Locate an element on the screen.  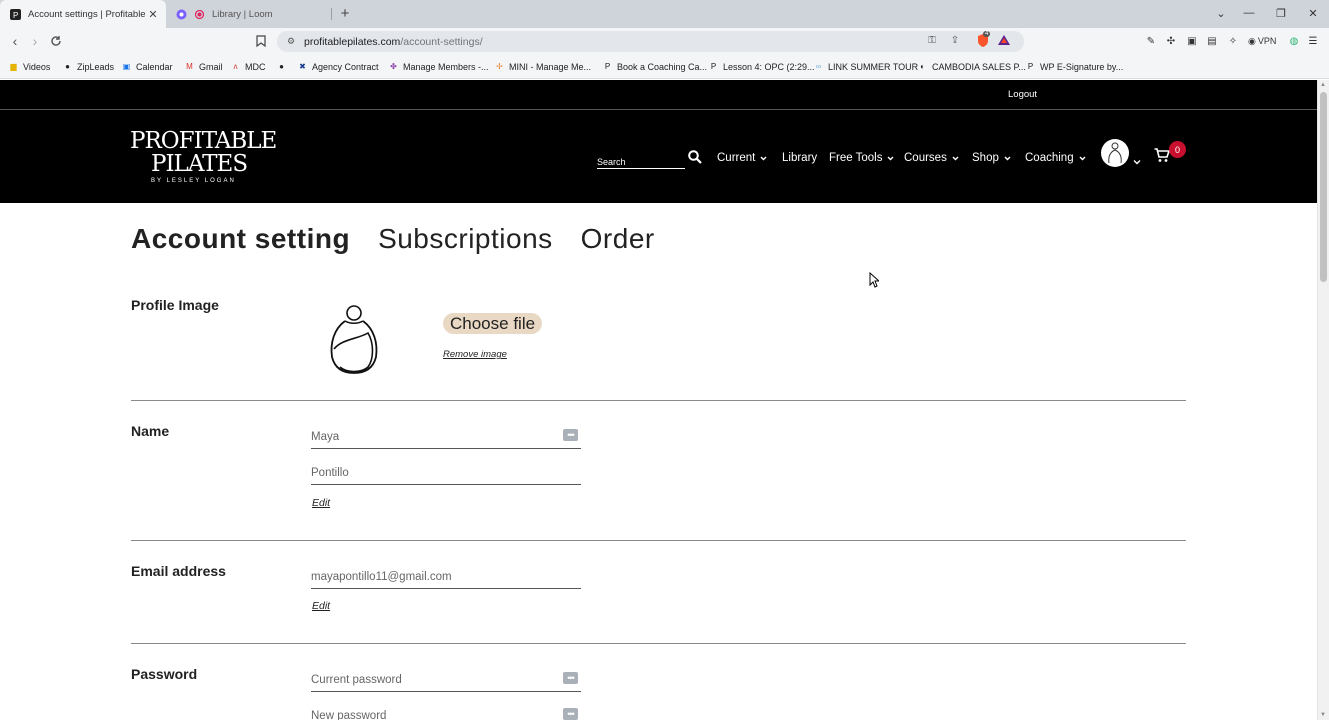
bookmark-unnamed: ● is located at coordinates (283, 66).